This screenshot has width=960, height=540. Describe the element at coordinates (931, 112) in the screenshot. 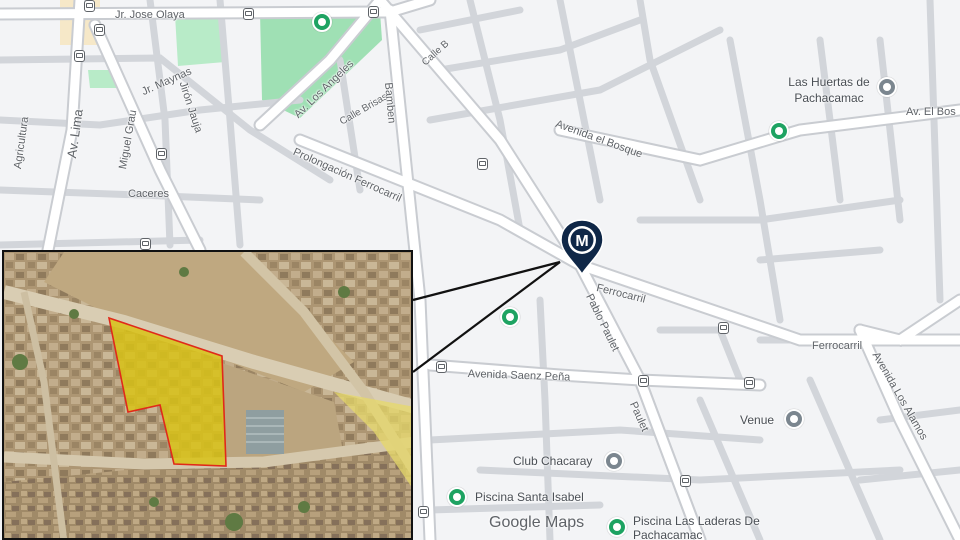

I see `street-label: Av. El Bos` at that location.